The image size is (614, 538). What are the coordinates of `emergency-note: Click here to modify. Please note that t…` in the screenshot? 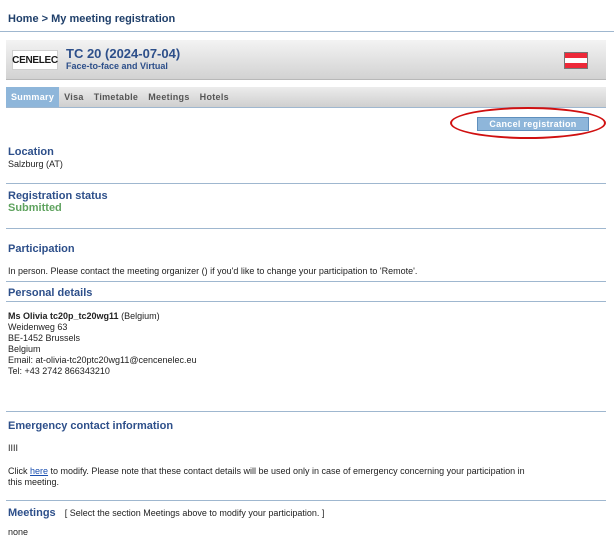 It's located at (303, 477).